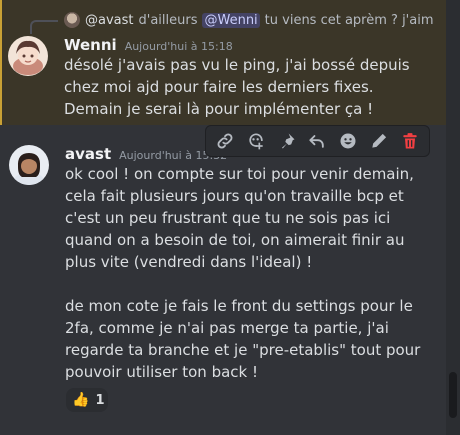  I want to click on message-line: plus vite (vendredi dans l'ideal) !, so click(189, 262).